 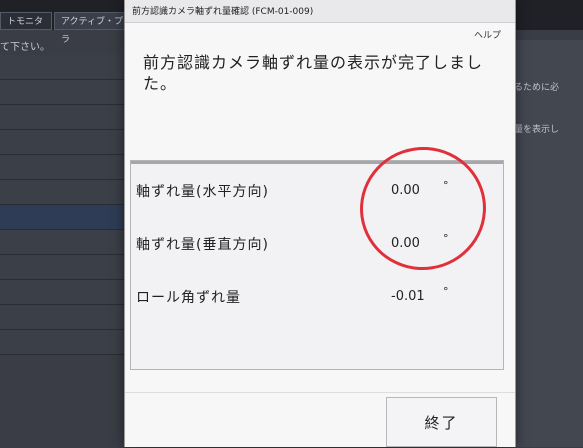 What do you see at coordinates (441, 422) in the screenshot?
I see `end-button: 終了` at bounding box center [441, 422].